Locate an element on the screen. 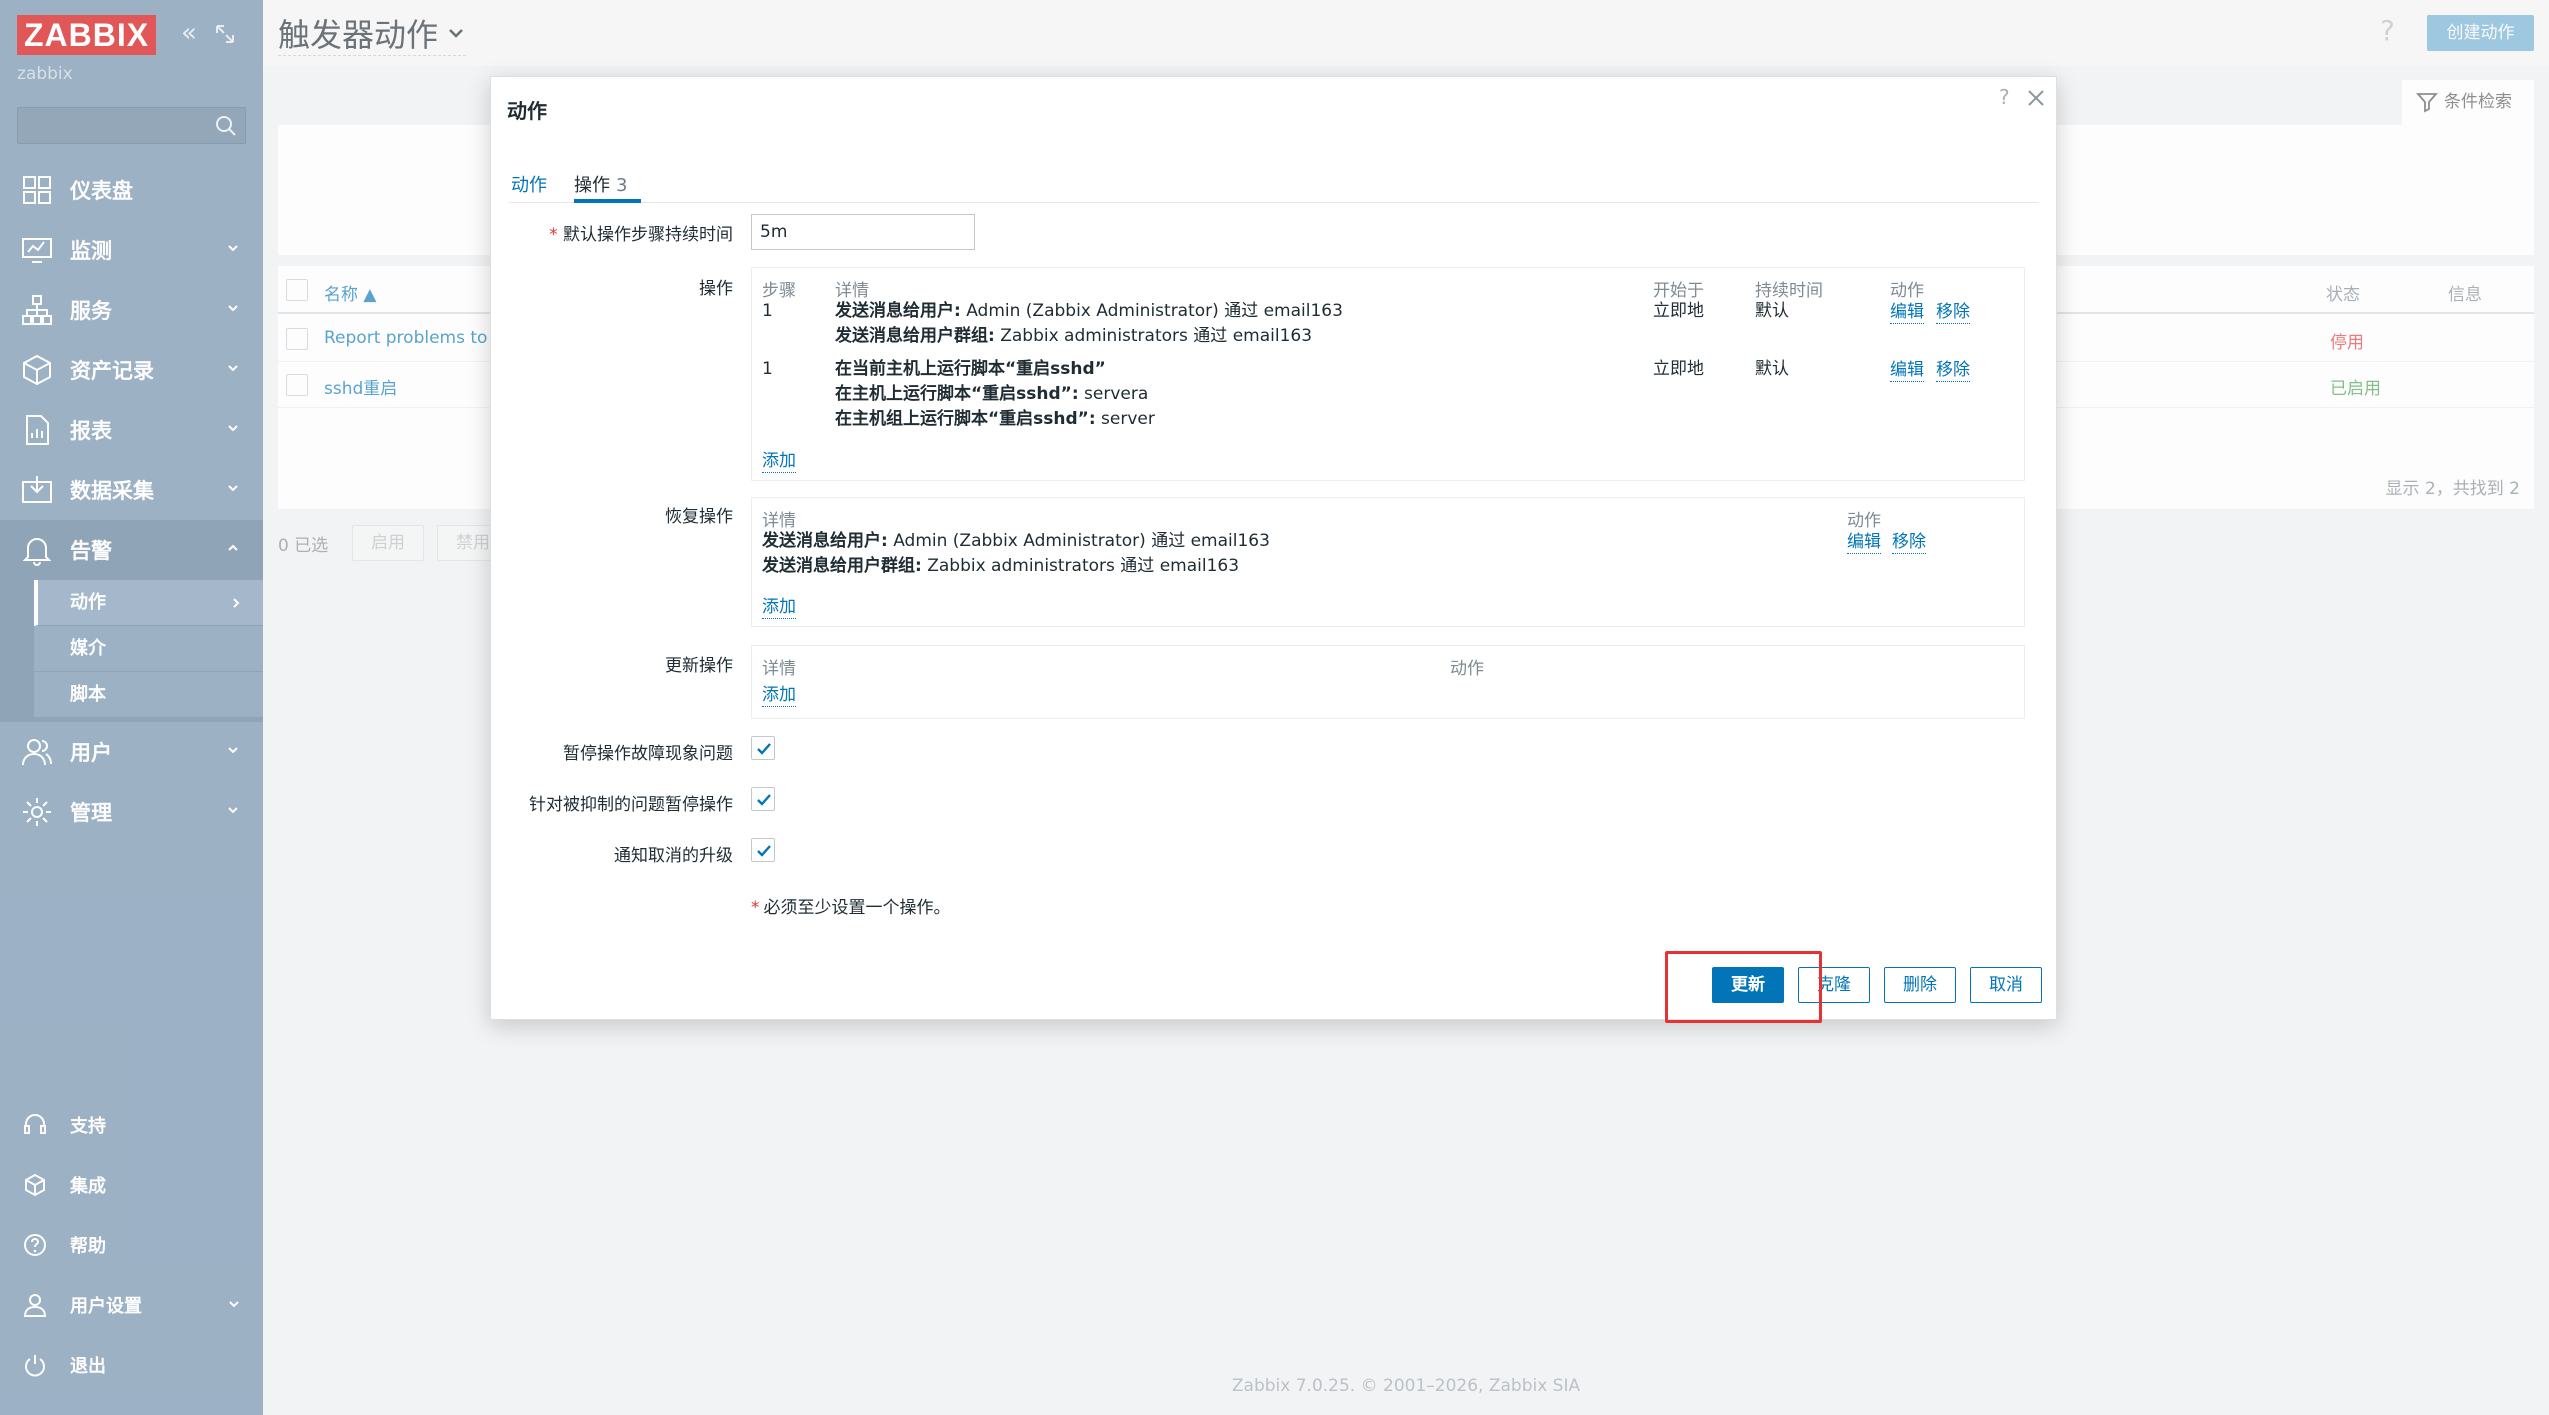 This screenshot has height=1415, width=2549. pause-suppressed-label: 针对被抑制的问题暂停操作 is located at coordinates (631, 805).